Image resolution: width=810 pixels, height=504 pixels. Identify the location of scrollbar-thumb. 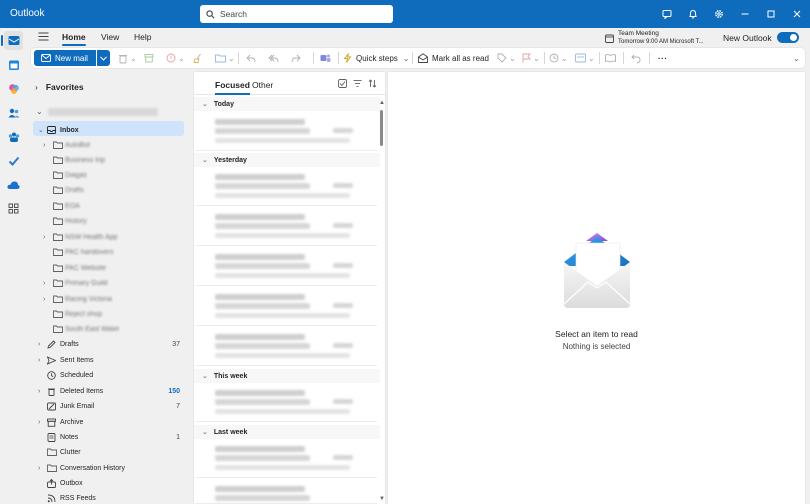
(381, 128).